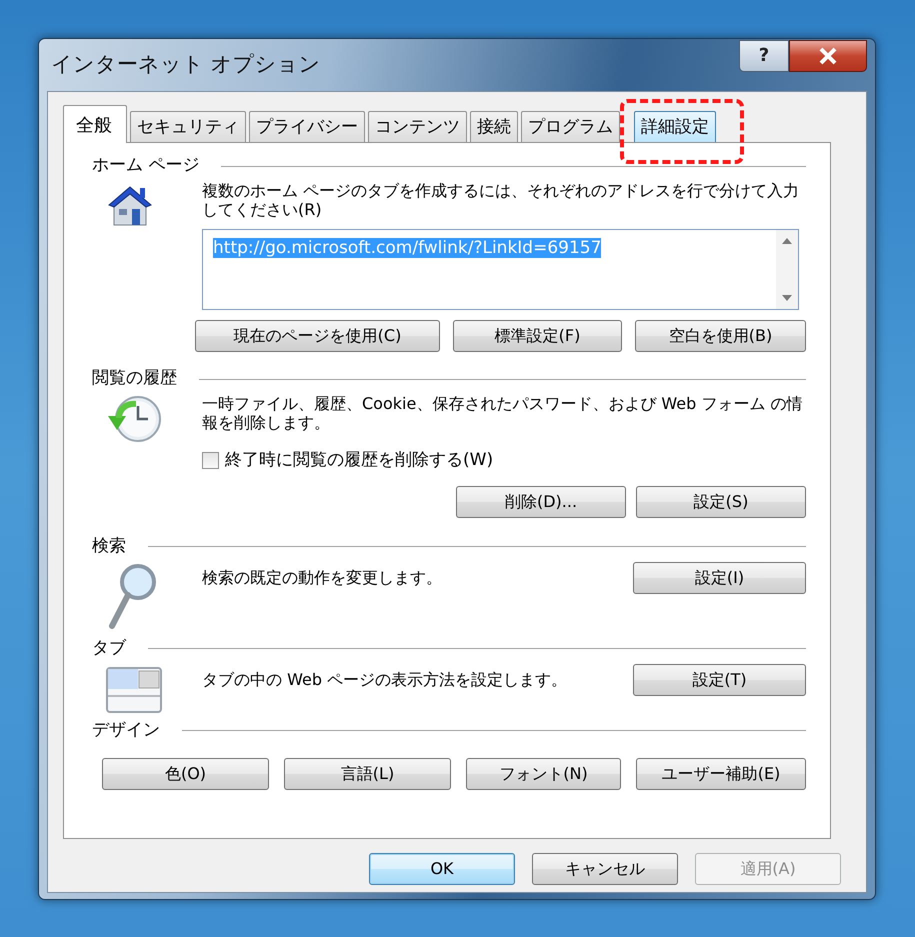 The width and height of the screenshot is (915, 937). What do you see at coordinates (95, 124) in the screenshot?
I see `tab: 全般` at bounding box center [95, 124].